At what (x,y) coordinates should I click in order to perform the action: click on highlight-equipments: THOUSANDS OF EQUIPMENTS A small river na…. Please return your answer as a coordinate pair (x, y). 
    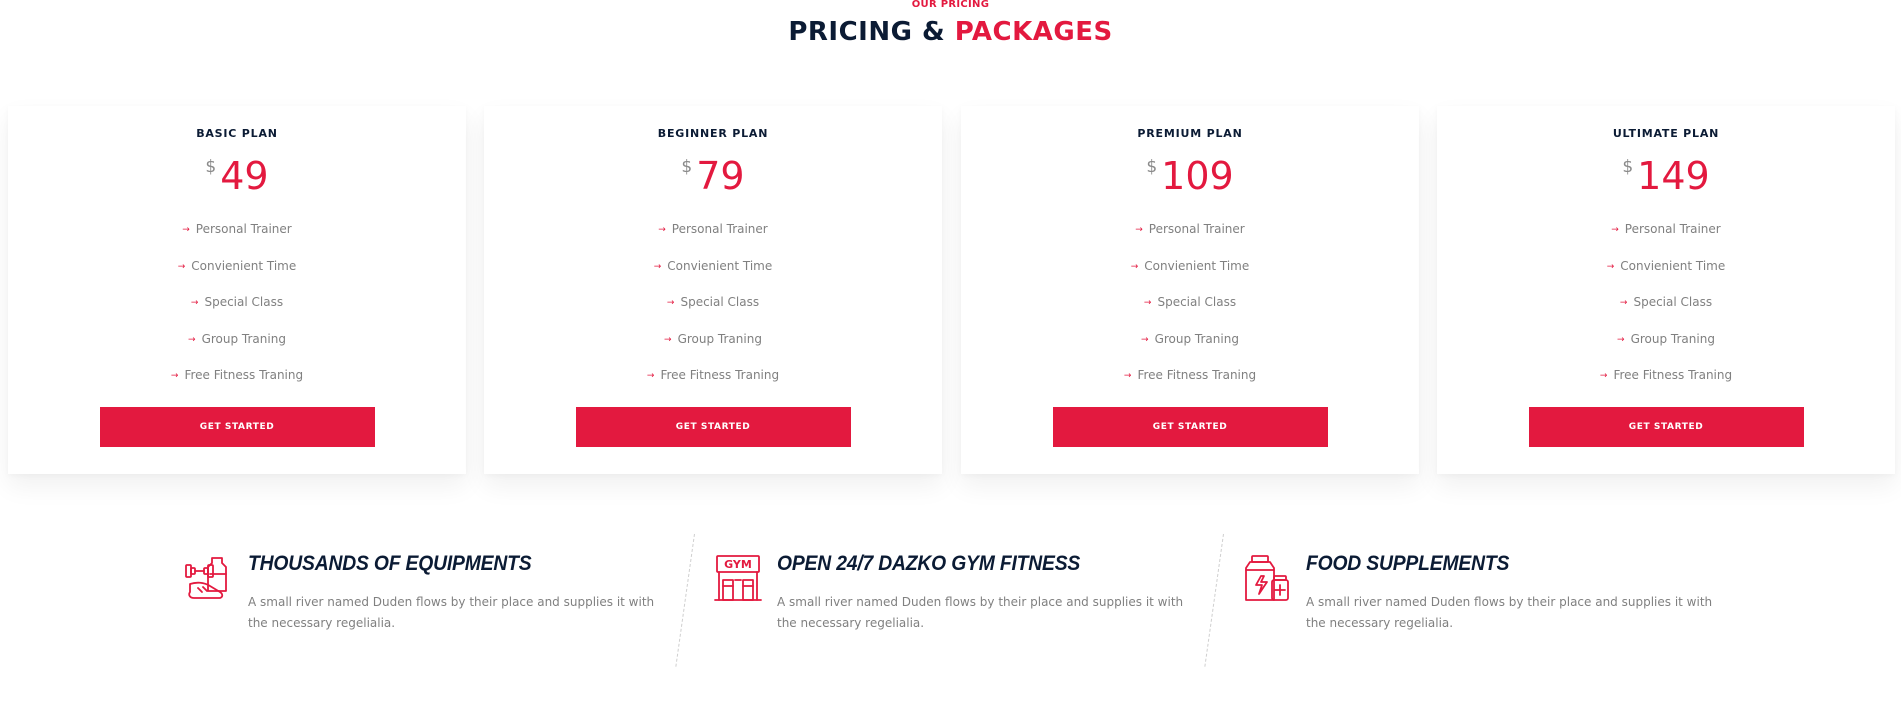
    Looking at the image, I should click on (419, 602).